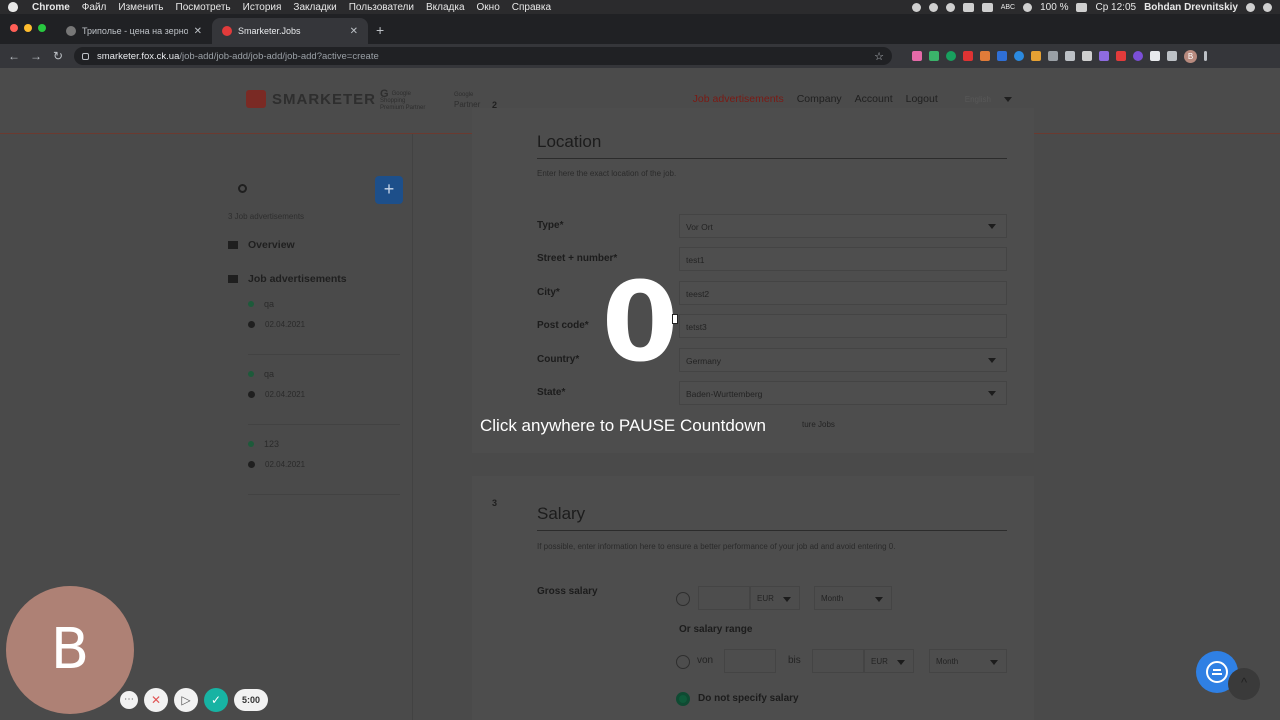 The width and height of the screenshot is (1280, 720). I want to click on menubar-item-help: Справка, so click(531, 7).